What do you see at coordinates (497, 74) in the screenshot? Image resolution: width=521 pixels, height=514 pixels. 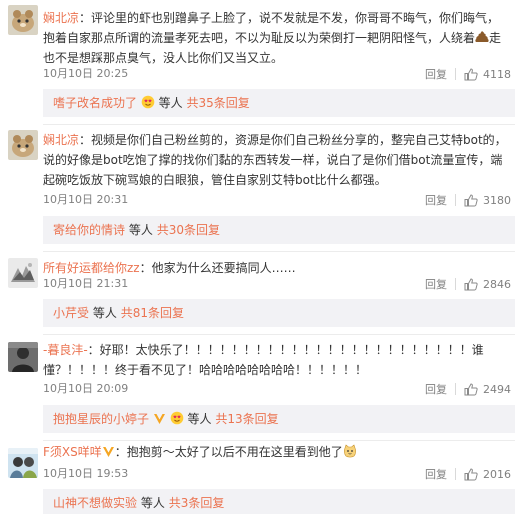 I see `like-count: 4118` at bounding box center [497, 74].